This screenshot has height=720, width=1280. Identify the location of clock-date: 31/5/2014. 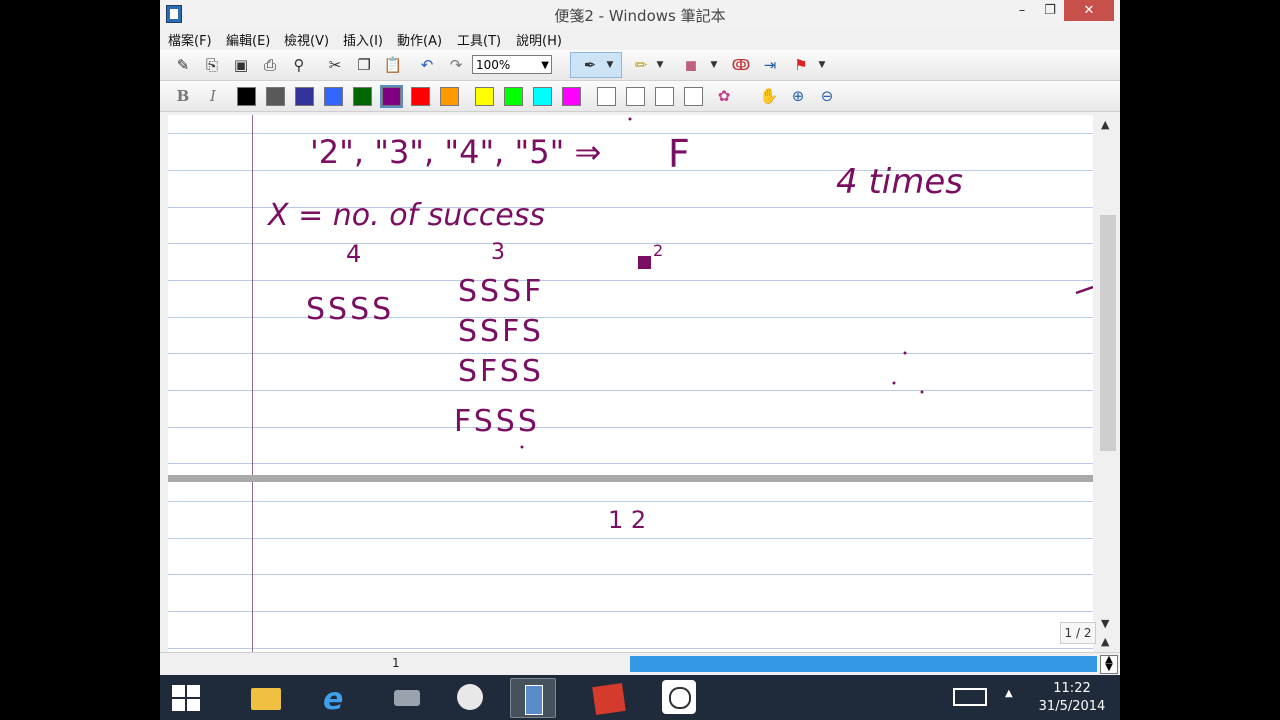
(1072, 706).